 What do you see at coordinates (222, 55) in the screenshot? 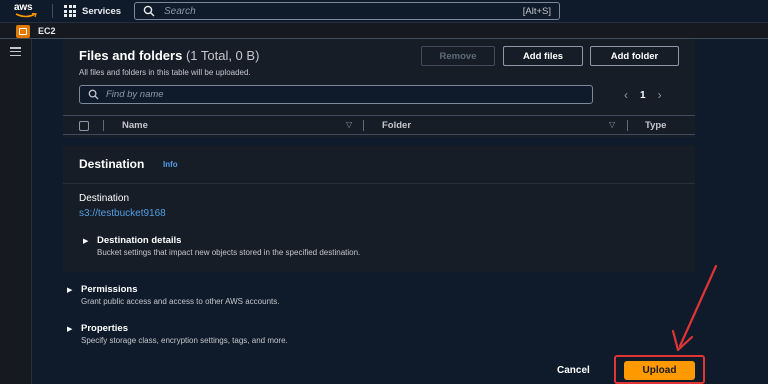
I see `files-count: (1 Total, 0 B)` at bounding box center [222, 55].